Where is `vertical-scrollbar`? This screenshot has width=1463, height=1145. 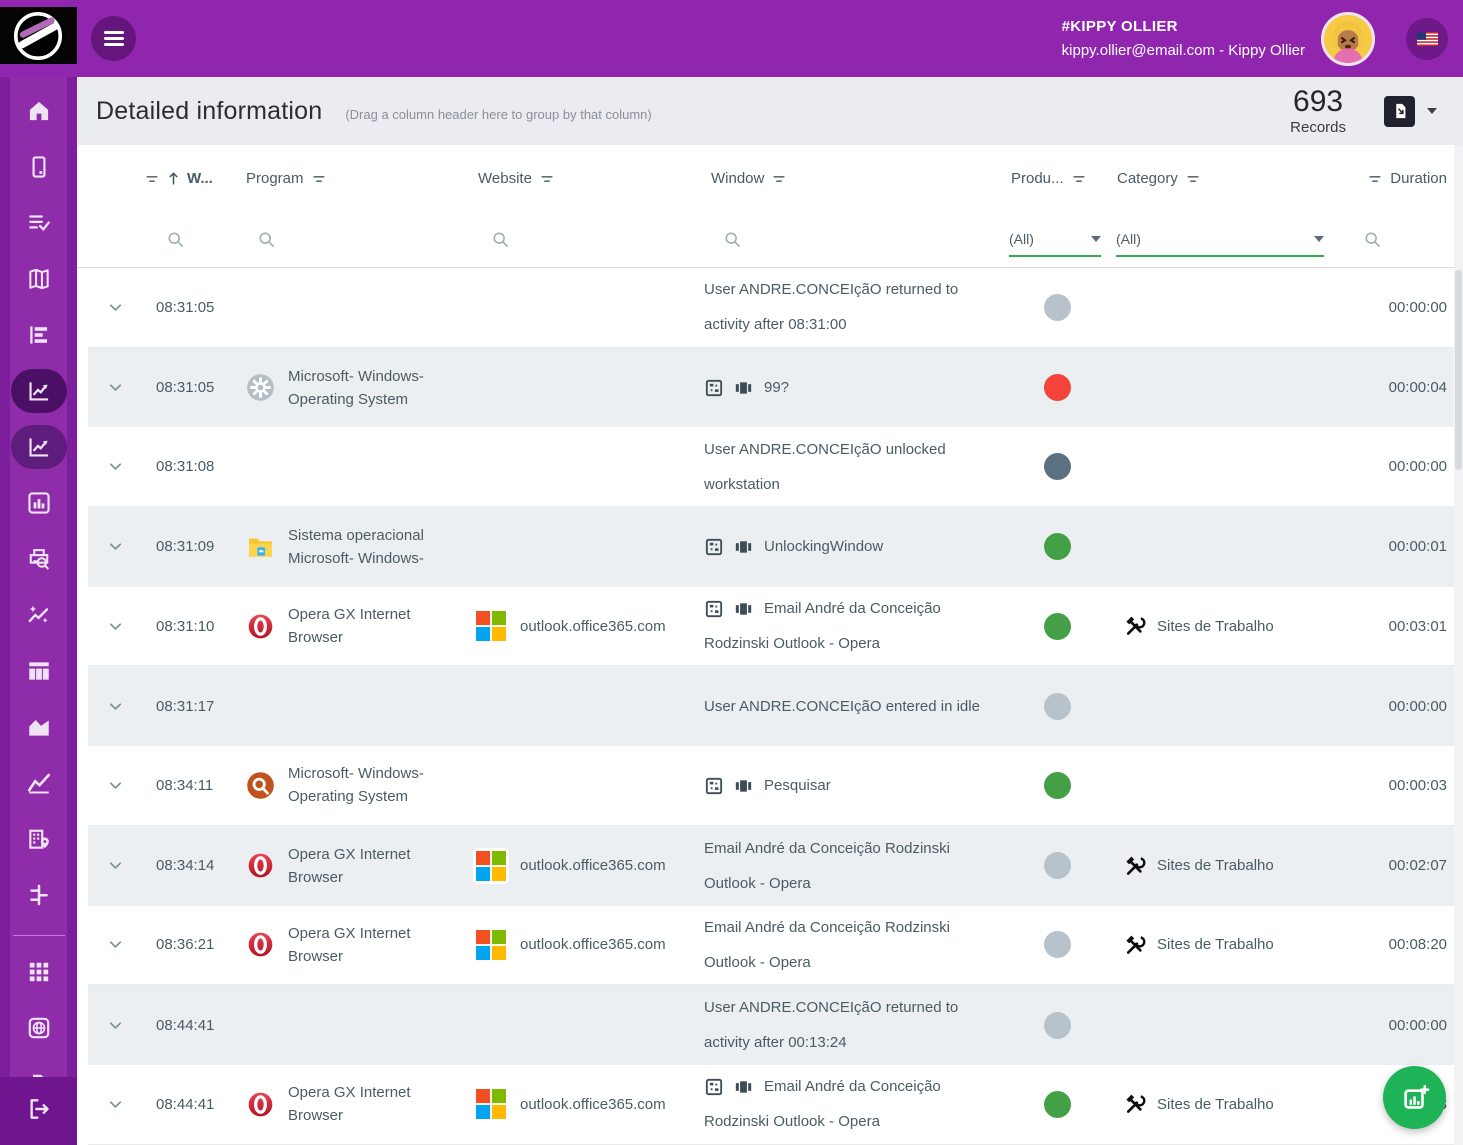 vertical-scrollbar is located at coordinates (1458, 645).